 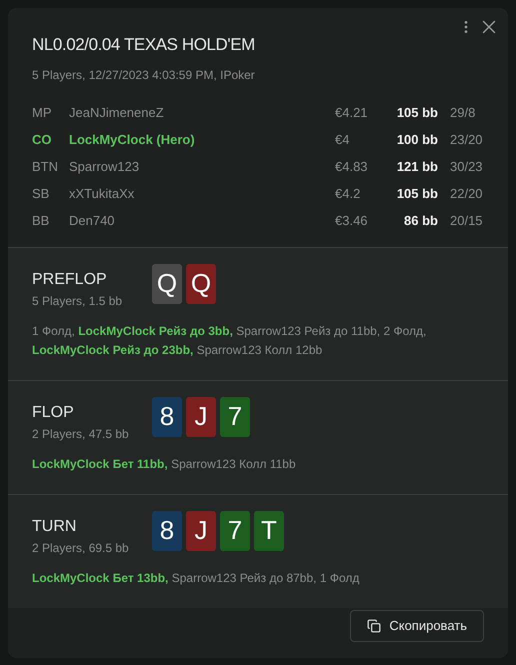 What do you see at coordinates (352, 113) in the screenshot?
I see `stack-amount: €4.21` at bounding box center [352, 113].